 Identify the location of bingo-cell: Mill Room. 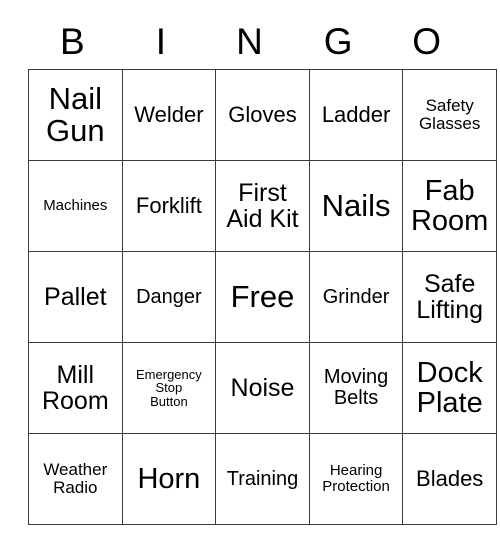
(75, 388).